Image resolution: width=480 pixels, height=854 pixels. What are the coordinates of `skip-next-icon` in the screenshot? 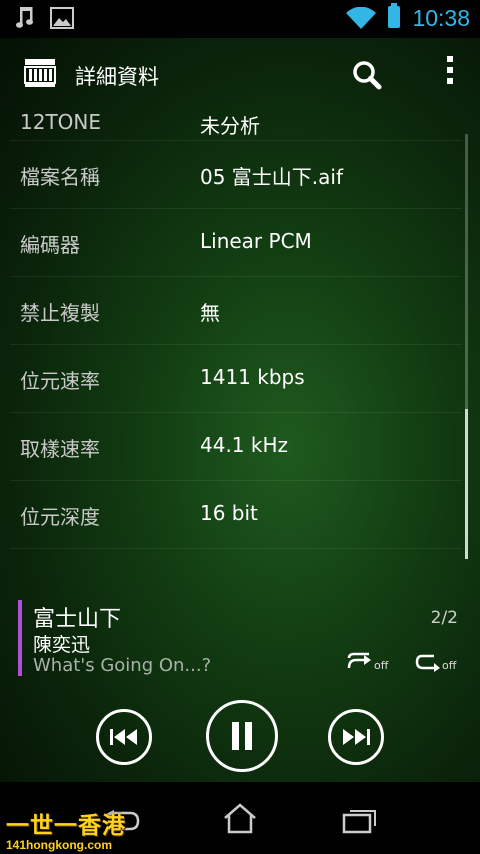 It's located at (356, 737).